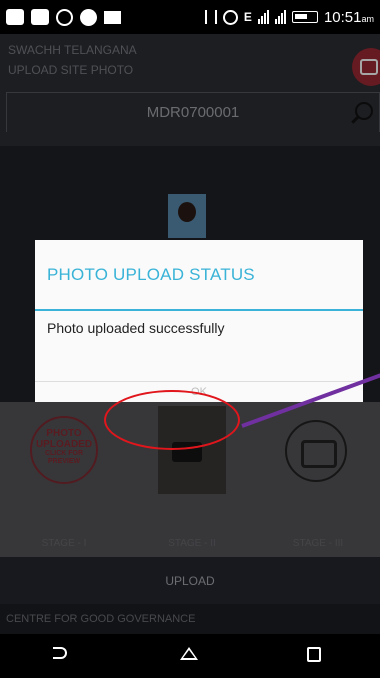  I want to click on add-icon, so click(15, 17).